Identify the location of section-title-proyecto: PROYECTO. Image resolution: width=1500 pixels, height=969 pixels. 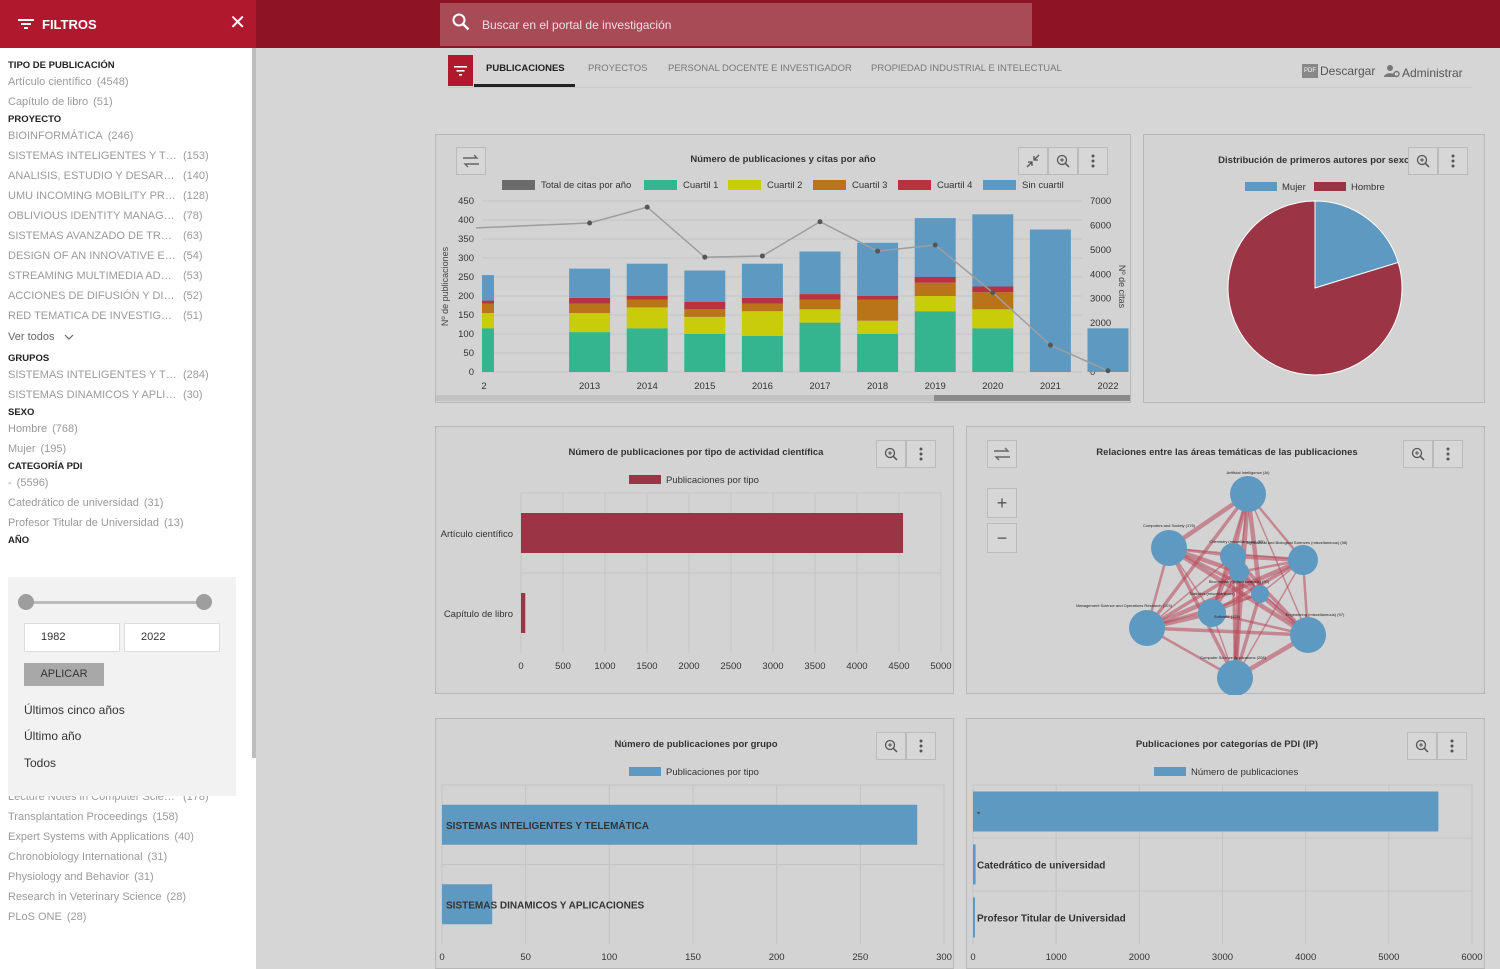
(35, 119).